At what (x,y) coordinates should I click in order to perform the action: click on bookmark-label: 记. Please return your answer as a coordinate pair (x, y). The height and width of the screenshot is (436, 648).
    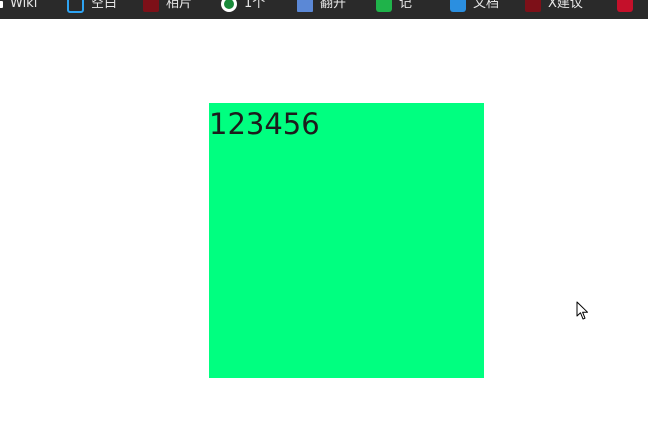
    Looking at the image, I should click on (406, 5).